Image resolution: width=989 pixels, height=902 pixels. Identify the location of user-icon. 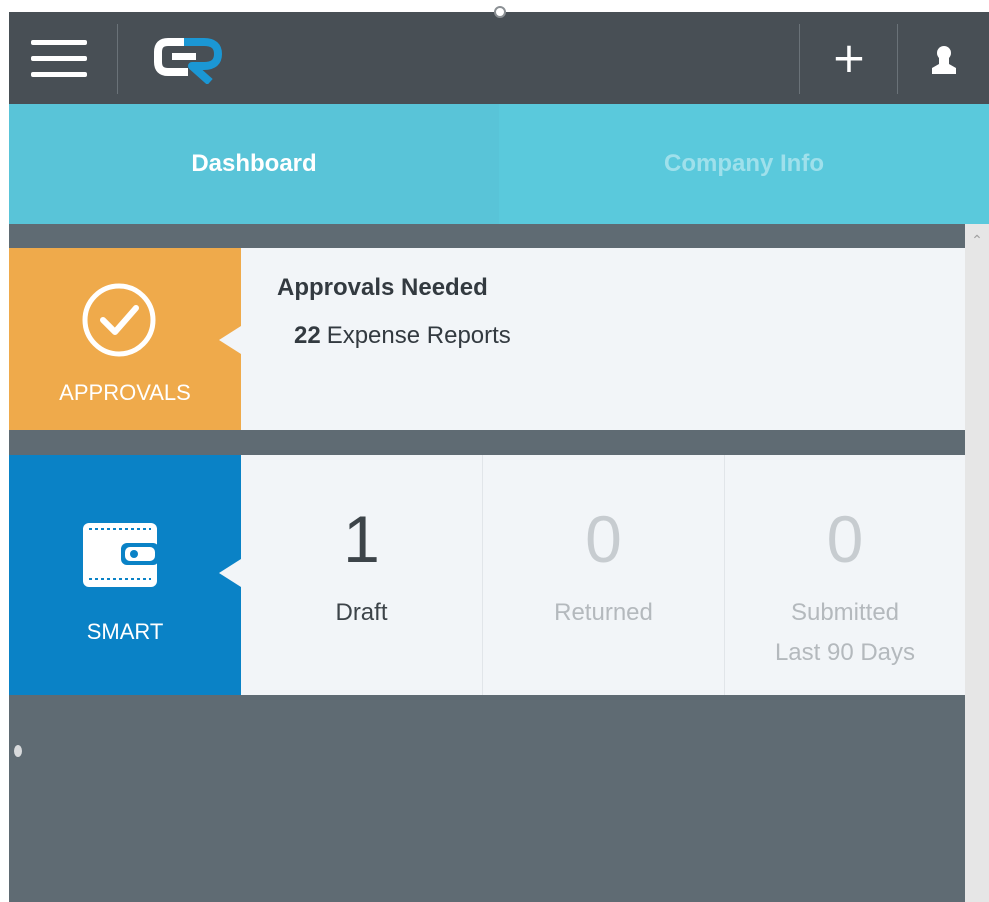
(944, 60).